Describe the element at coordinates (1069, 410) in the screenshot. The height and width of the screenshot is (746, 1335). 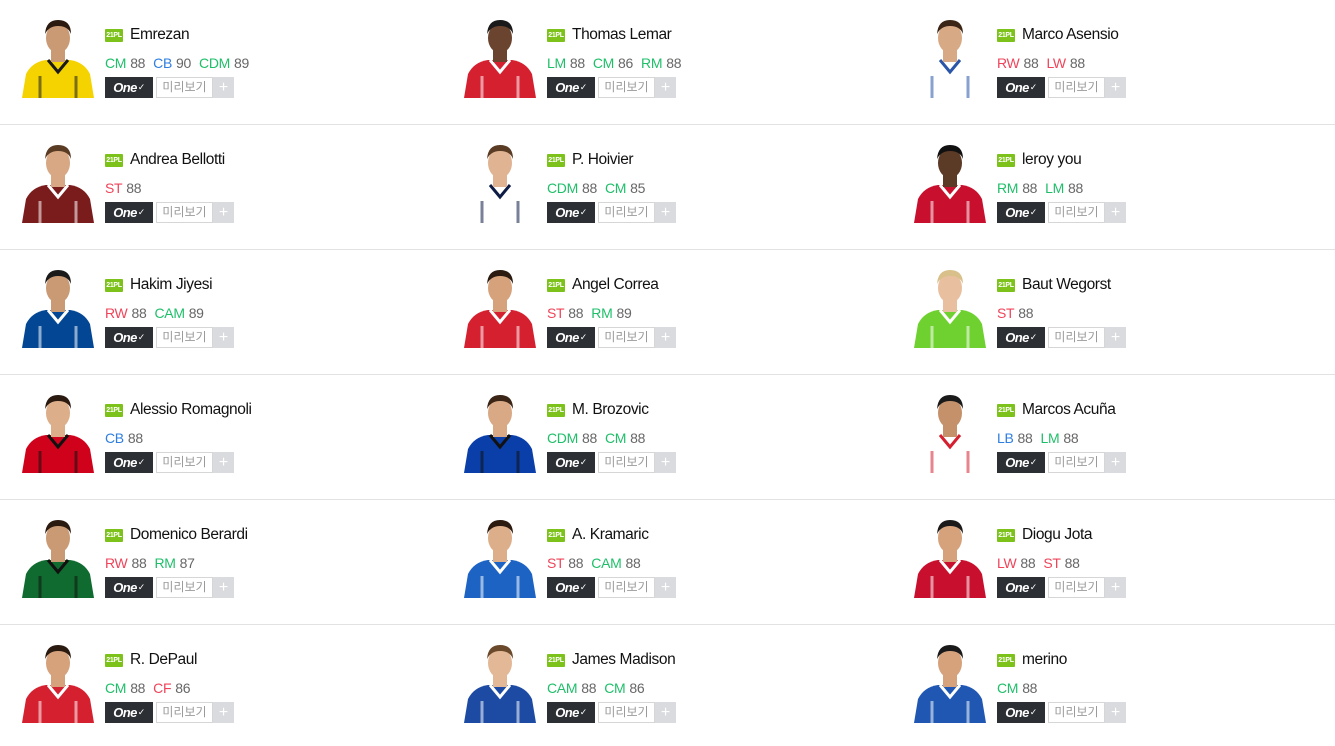
I see `player-name: Marcos Acuña` at that location.